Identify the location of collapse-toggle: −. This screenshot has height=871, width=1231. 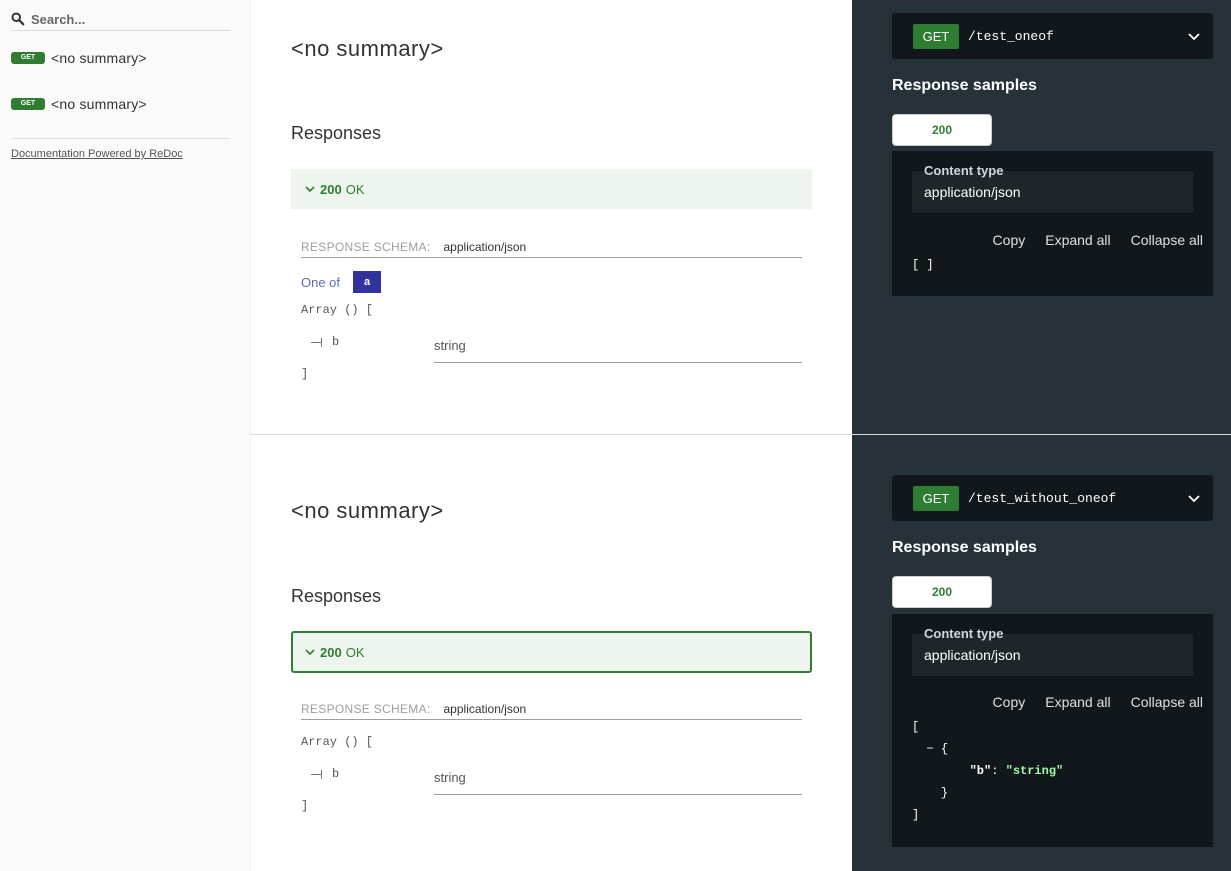
(929, 749).